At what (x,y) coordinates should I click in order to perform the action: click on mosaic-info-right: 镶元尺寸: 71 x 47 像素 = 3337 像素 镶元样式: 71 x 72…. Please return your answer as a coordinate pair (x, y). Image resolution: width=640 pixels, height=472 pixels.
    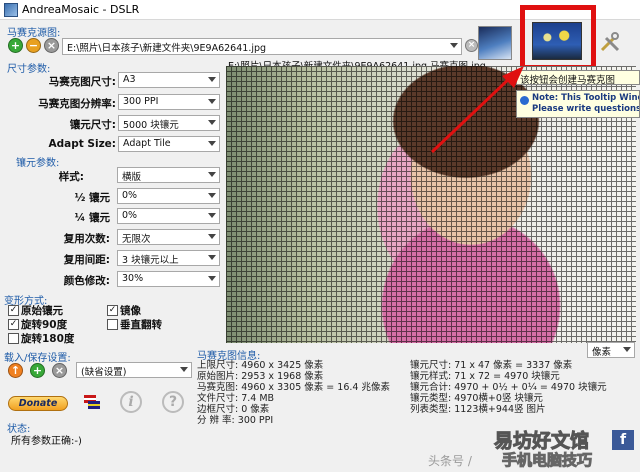
    Looking at the image, I should click on (508, 387).